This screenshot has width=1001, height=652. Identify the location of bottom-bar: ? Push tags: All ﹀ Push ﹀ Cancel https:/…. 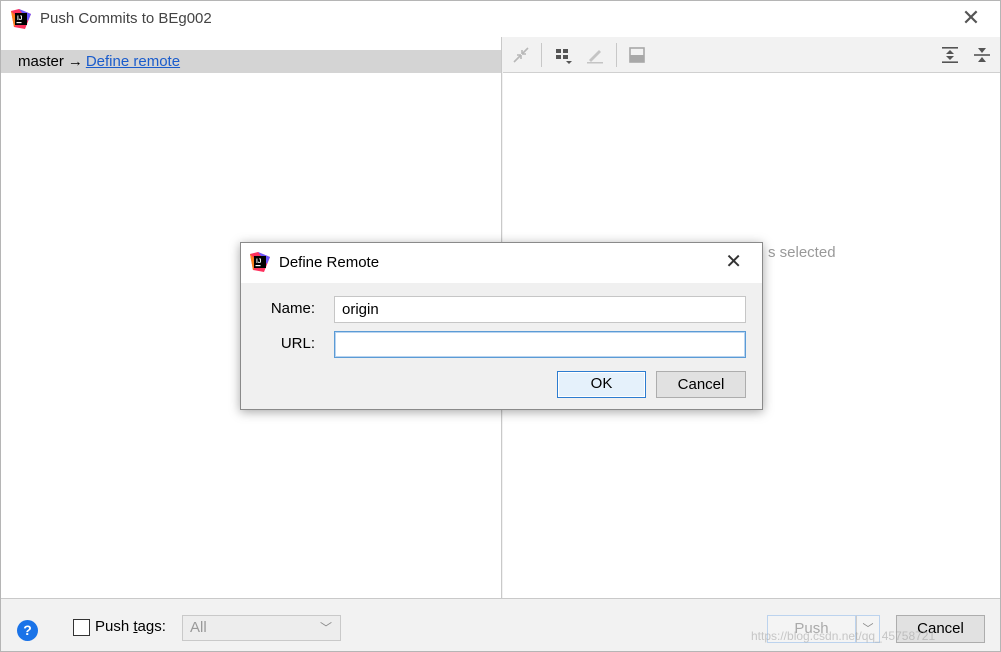
(500, 624).